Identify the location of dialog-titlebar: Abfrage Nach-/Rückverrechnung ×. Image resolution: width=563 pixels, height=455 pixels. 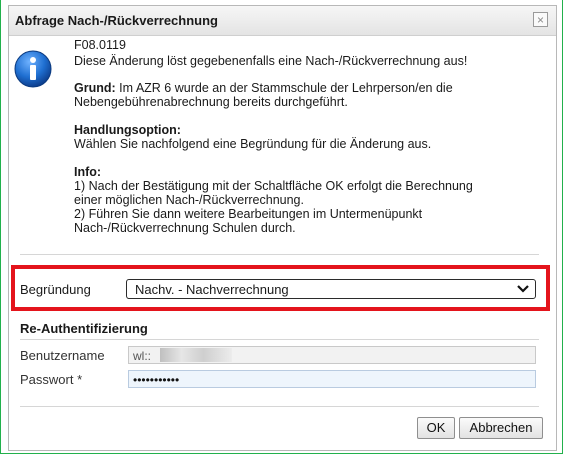
(282, 21).